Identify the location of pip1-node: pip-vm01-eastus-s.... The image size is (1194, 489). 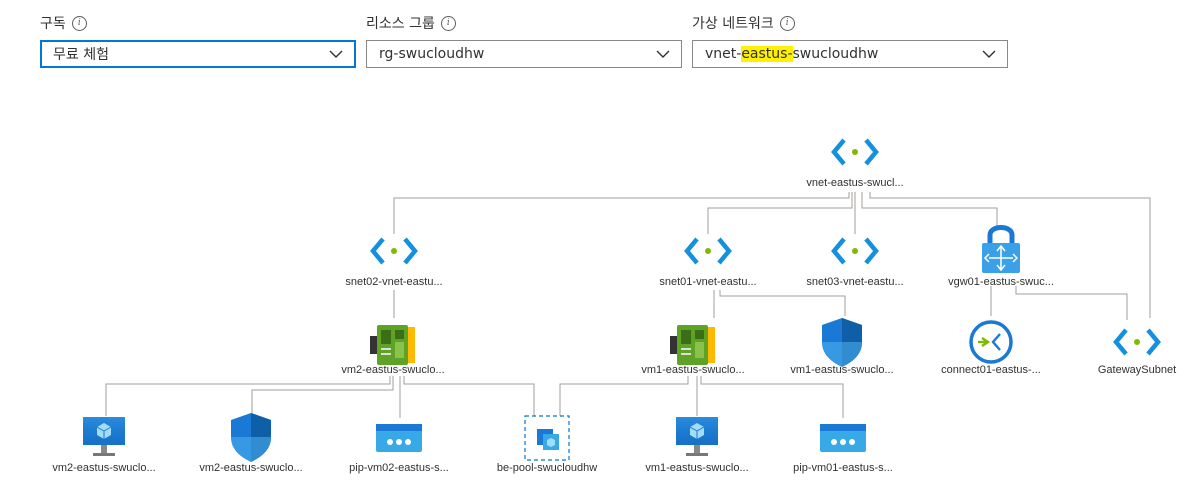
(843, 449).